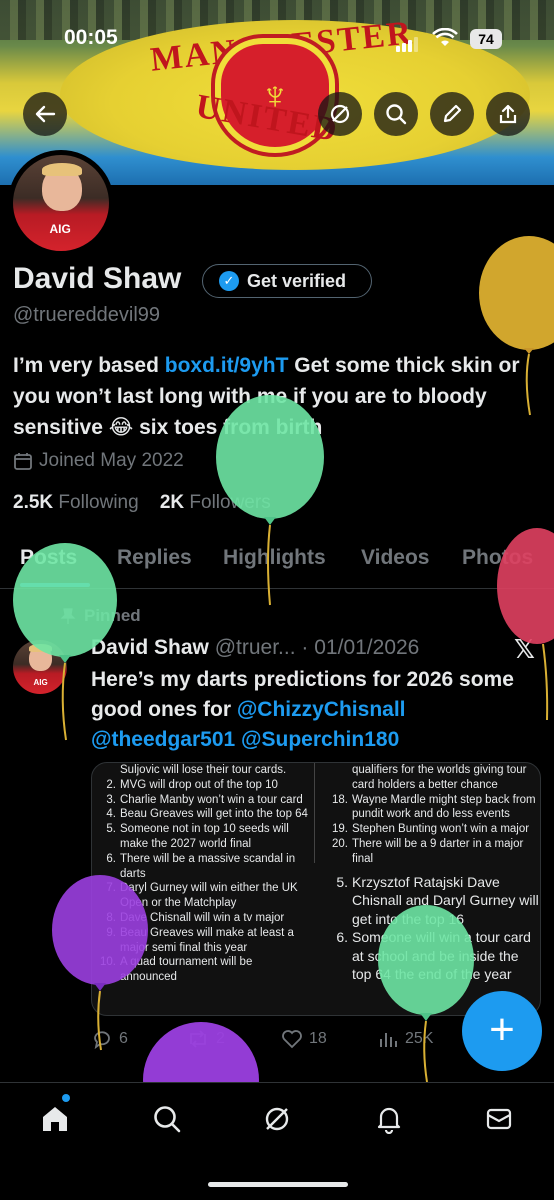  I want to click on nav-search, so click(167, 1119).